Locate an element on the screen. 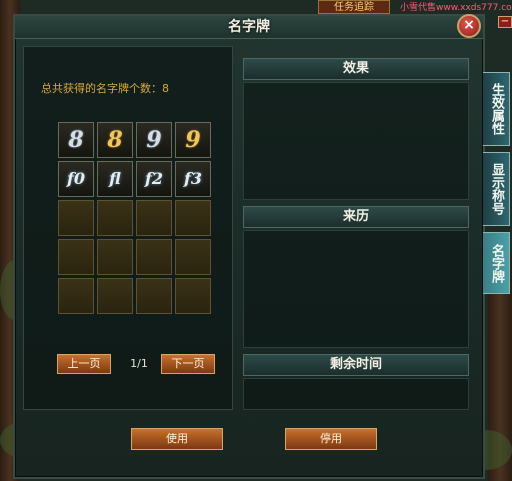 This screenshot has width=512, height=481. tab-active-attributes: 生效属性 is located at coordinates (496, 109).